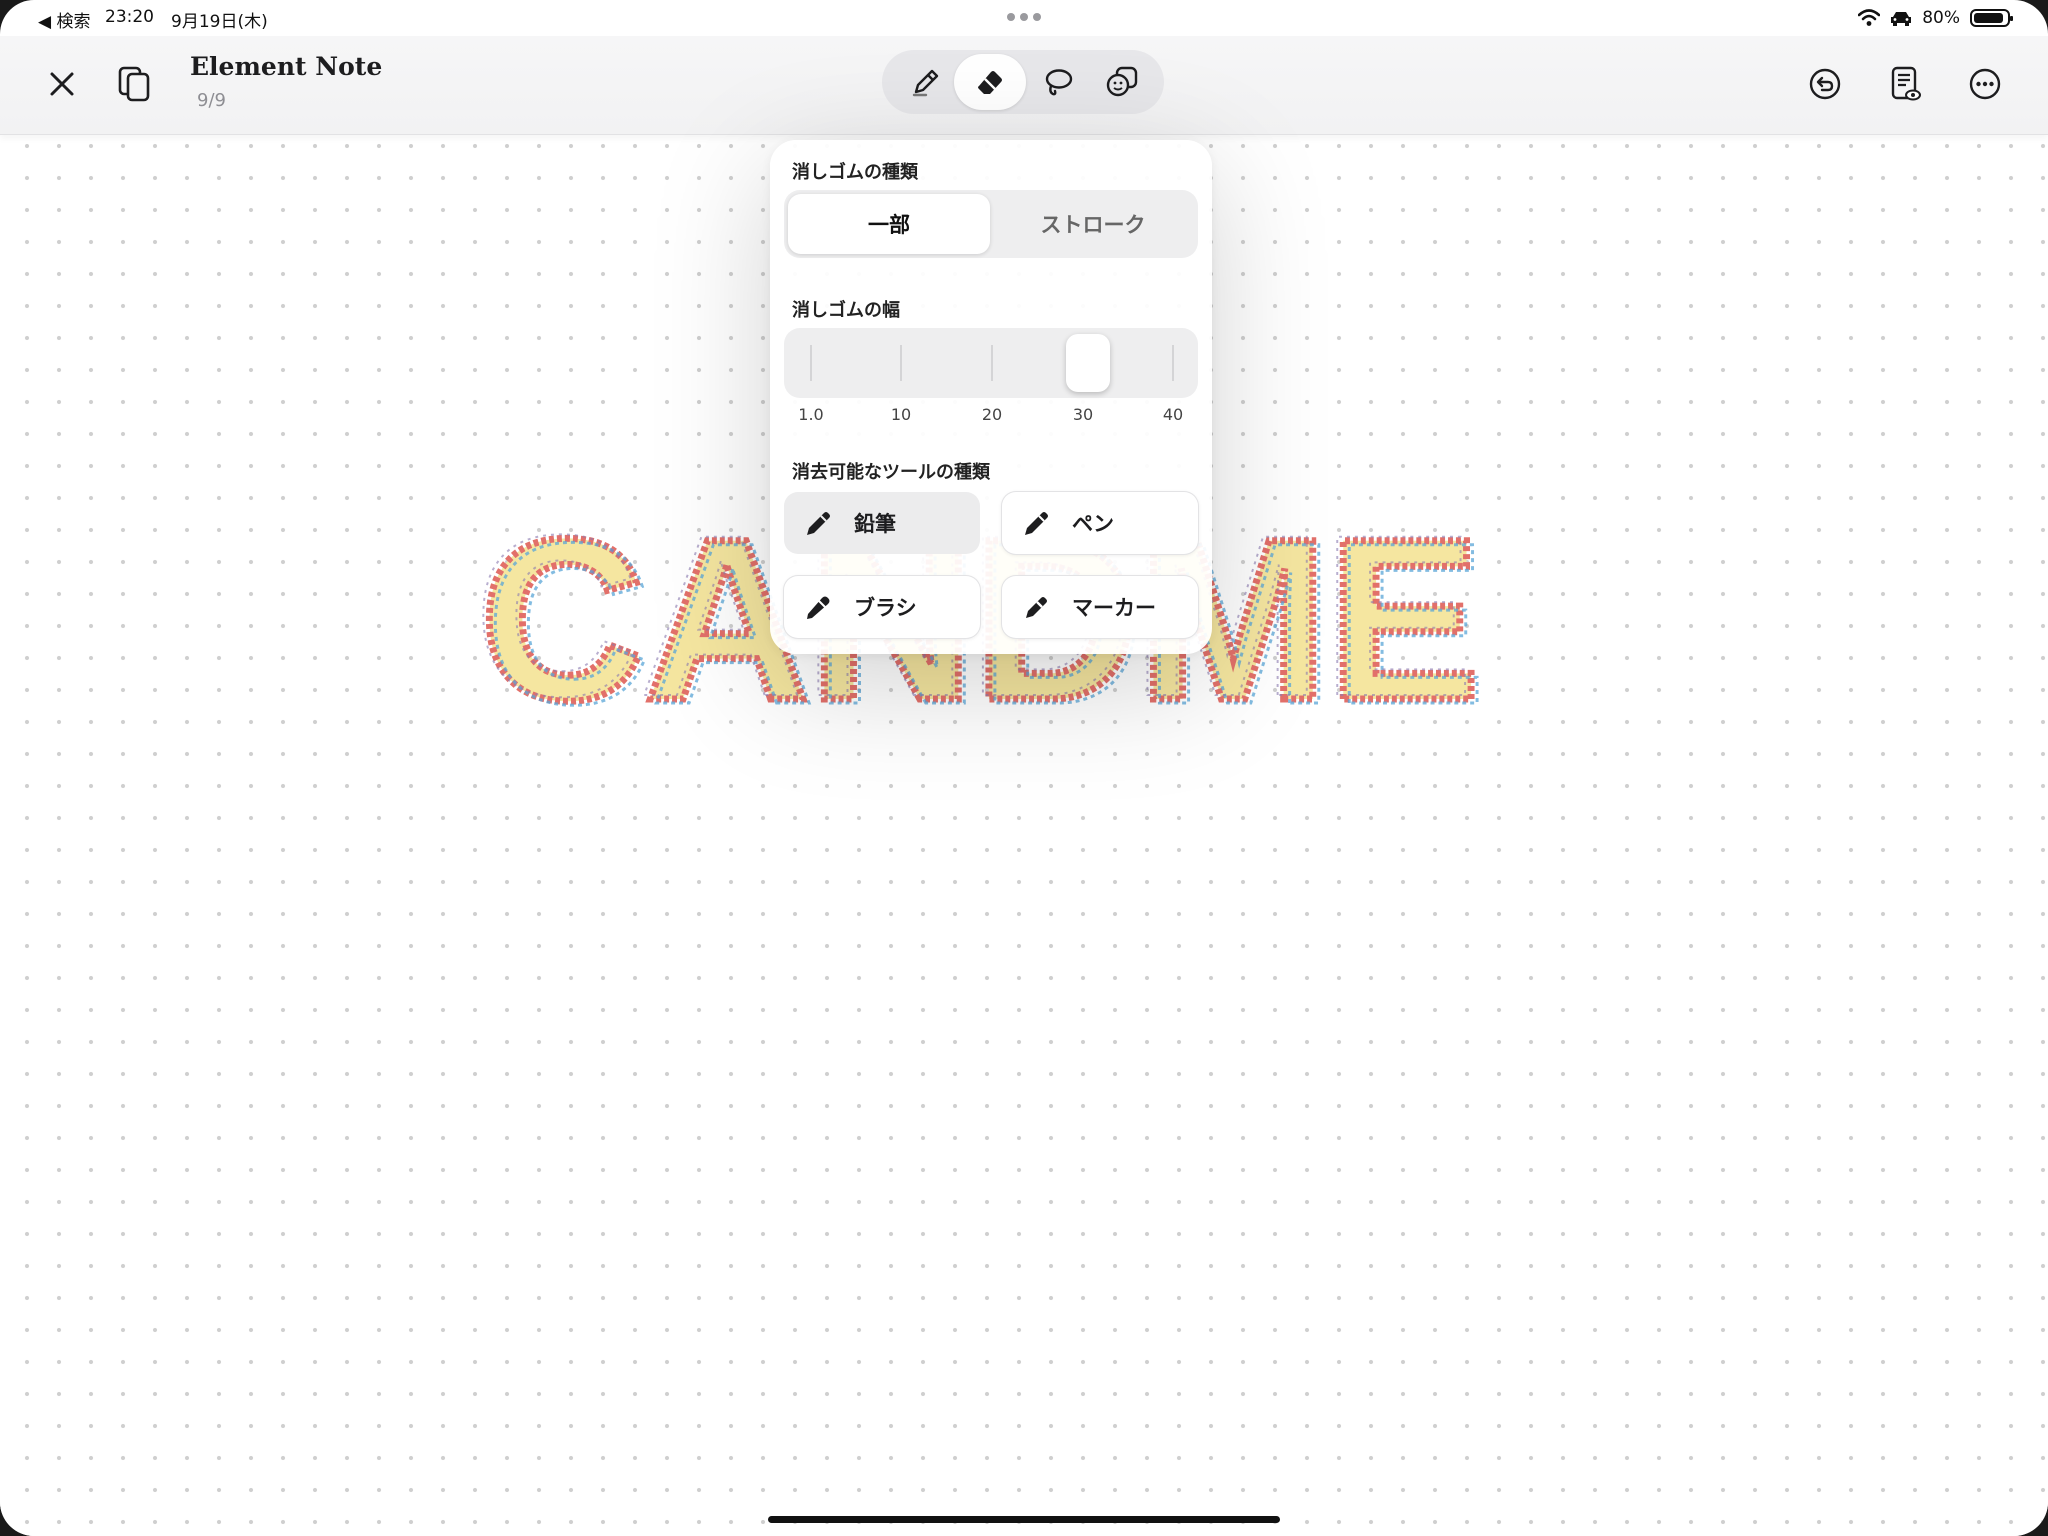 This screenshot has width=2048, height=1536. I want to click on status-time: 23:20, so click(129, 17).